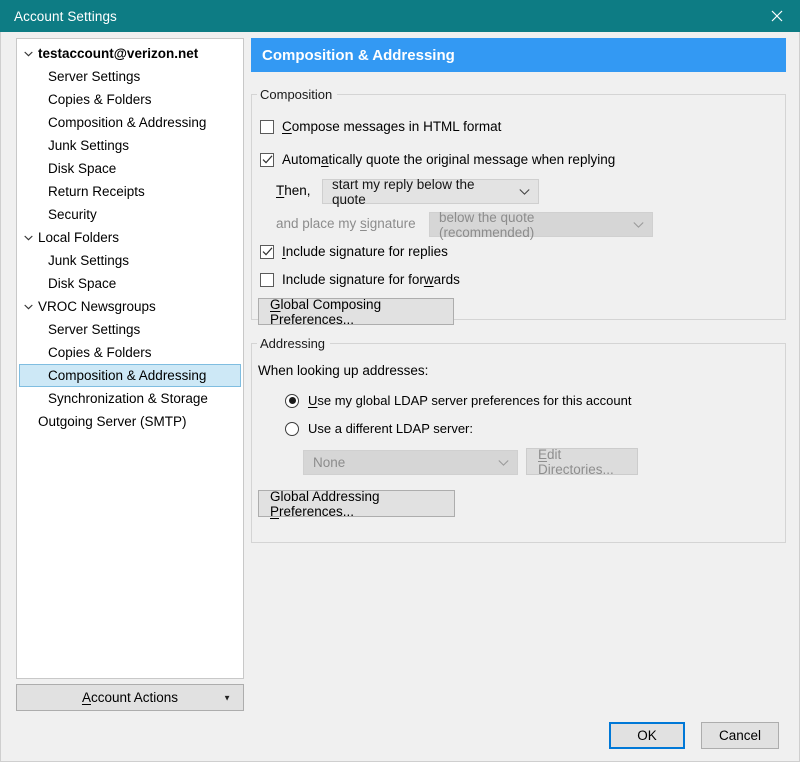  Describe the element at coordinates (541, 224) in the screenshot. I see `signature-position-select: below the quote (recommended)` at that location.